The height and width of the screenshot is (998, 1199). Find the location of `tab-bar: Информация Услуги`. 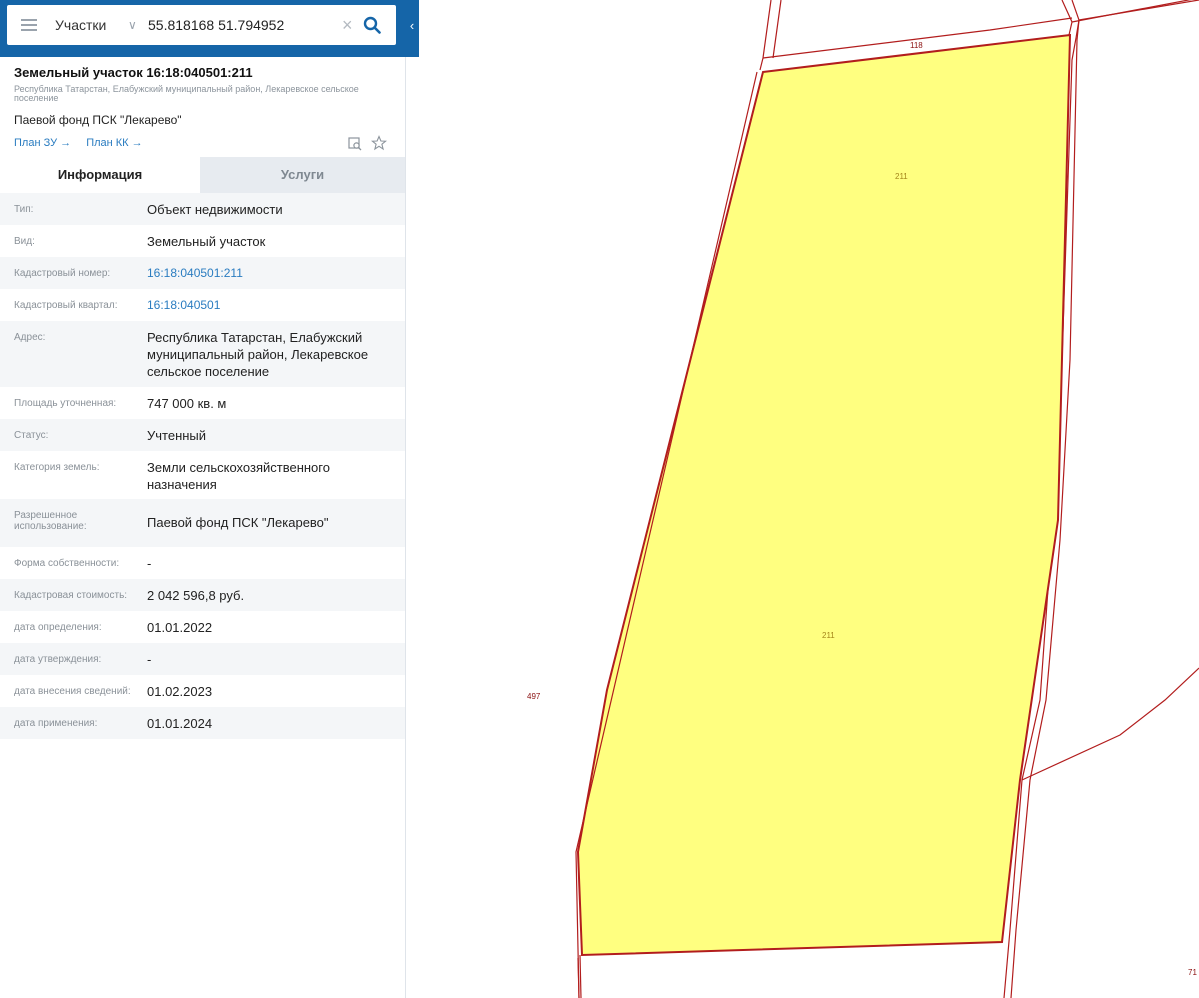

tab-bar: Информация Услуги is located at coordinates (202, 175).